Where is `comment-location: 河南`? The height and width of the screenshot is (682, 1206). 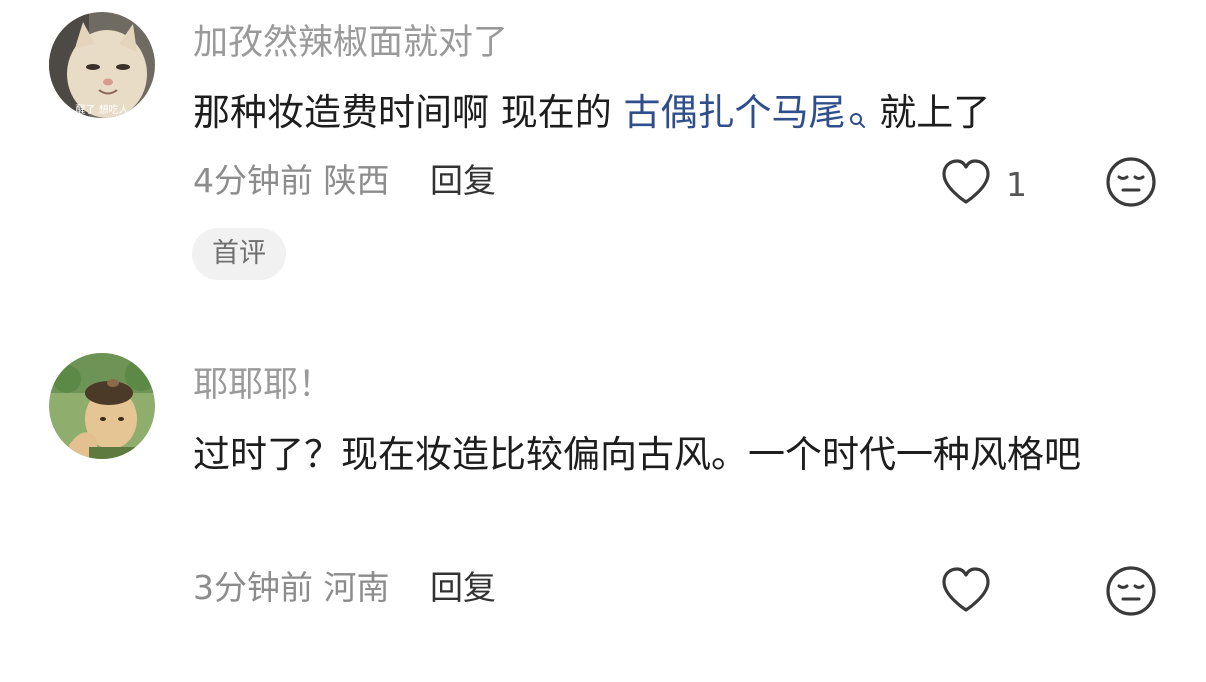 comment-location: 河南 is located at coordinates (356, 587).